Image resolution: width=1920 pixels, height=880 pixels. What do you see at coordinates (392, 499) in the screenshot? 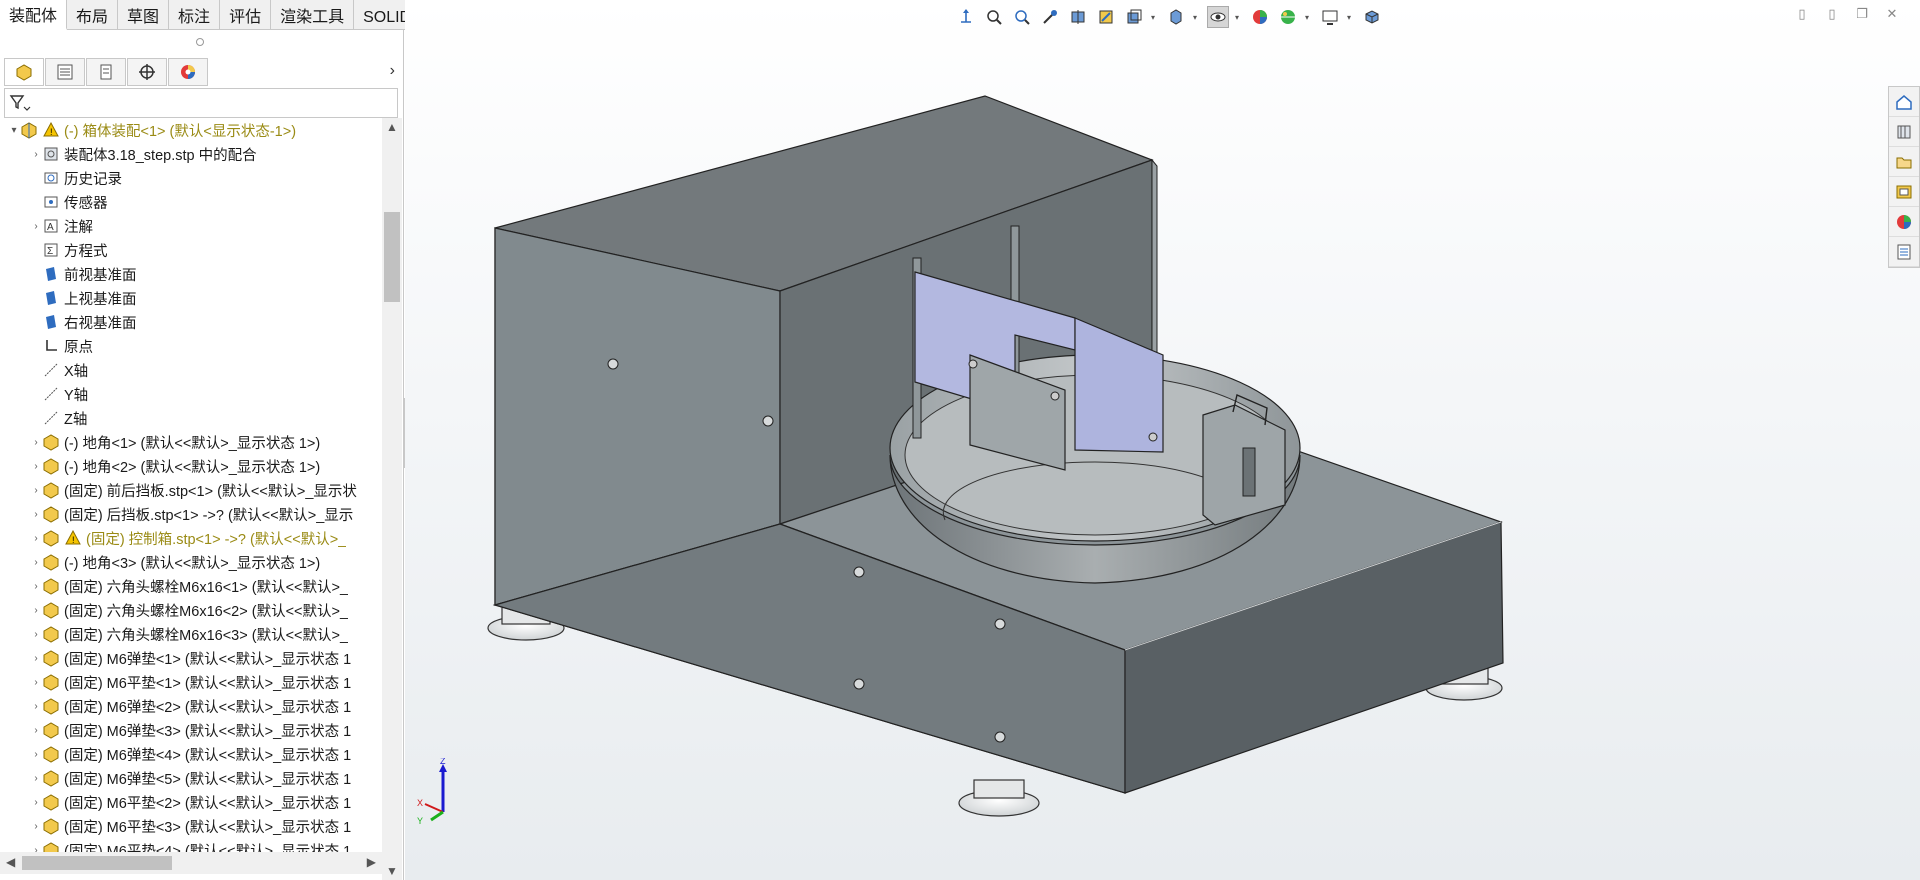
I see `tree-vertical-scrollbar: ▲ ▼` at bounding box center [392, 499].